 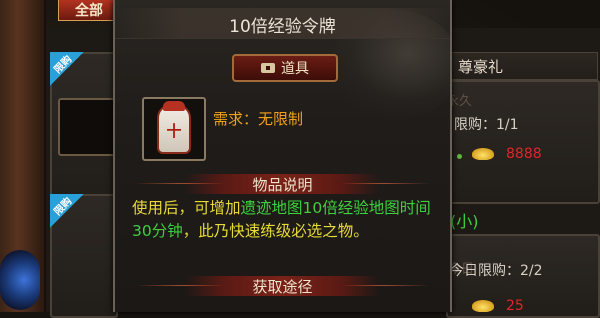 I want to click on card-title: 尊豪礼, so click(x=481, y=67).